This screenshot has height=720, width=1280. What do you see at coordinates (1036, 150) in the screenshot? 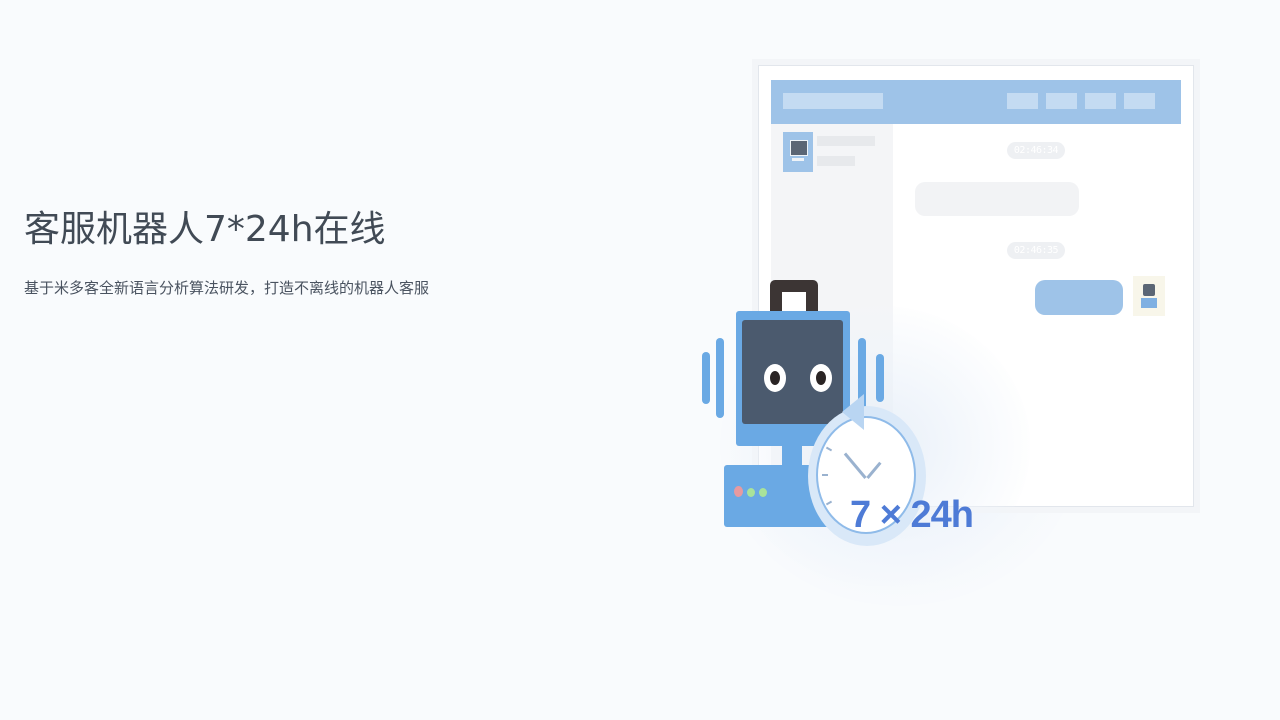
I see `timestamp-pill: 02:46:34` at bounding box center [1036, 150].